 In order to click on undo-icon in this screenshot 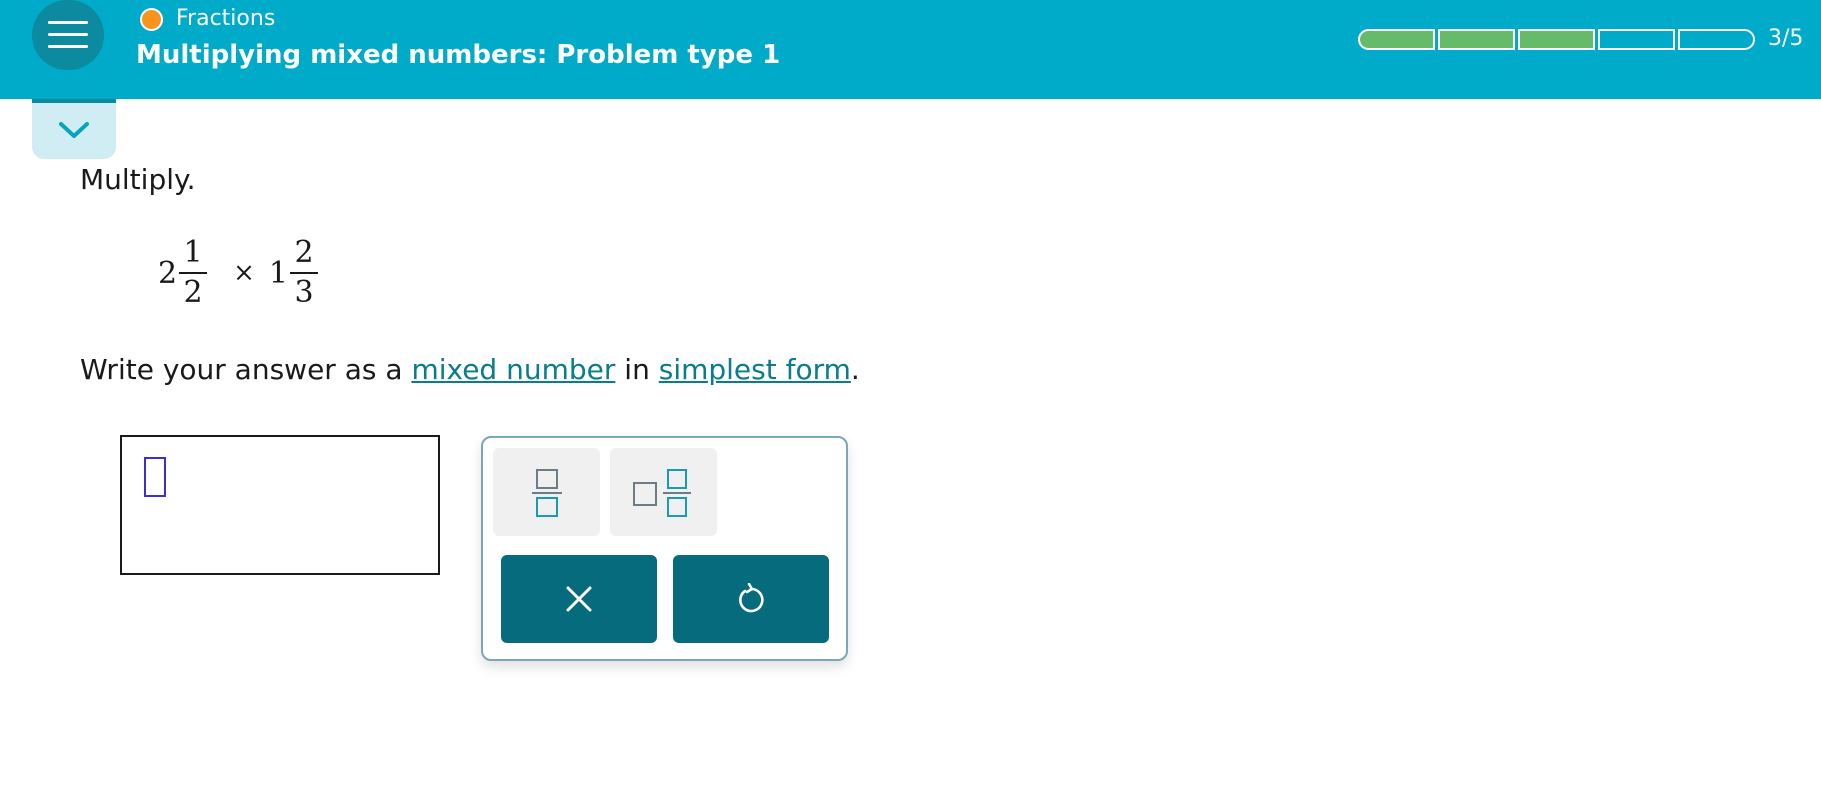, I will do `click(751, 598)`.